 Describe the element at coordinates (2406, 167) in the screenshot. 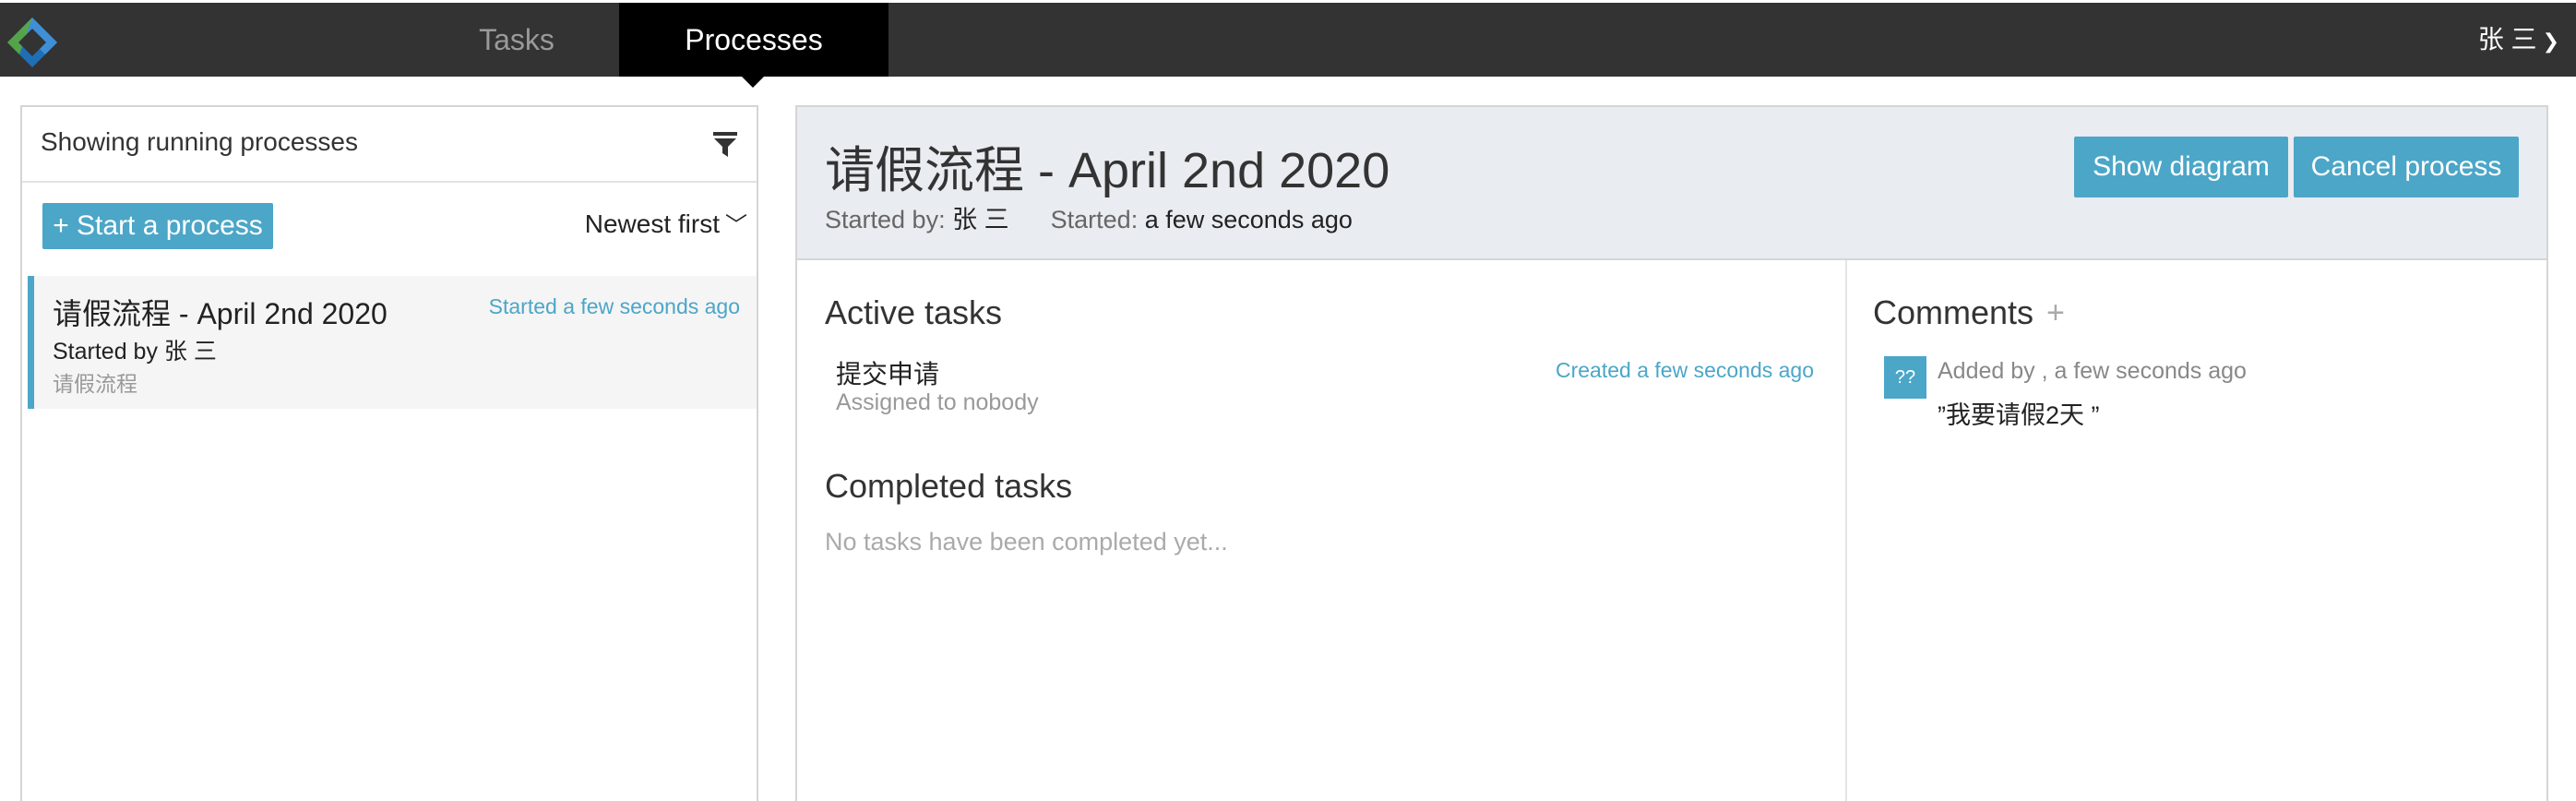

I see `cancel-process-button: Cancel process` at that location.